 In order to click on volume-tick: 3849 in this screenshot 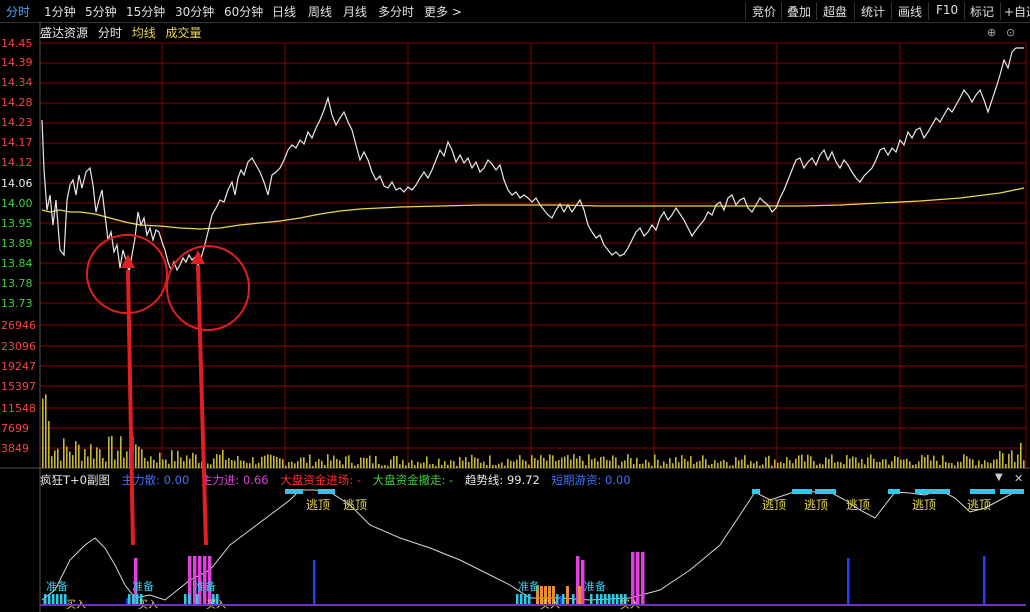, I will do `click(15, 448)`.